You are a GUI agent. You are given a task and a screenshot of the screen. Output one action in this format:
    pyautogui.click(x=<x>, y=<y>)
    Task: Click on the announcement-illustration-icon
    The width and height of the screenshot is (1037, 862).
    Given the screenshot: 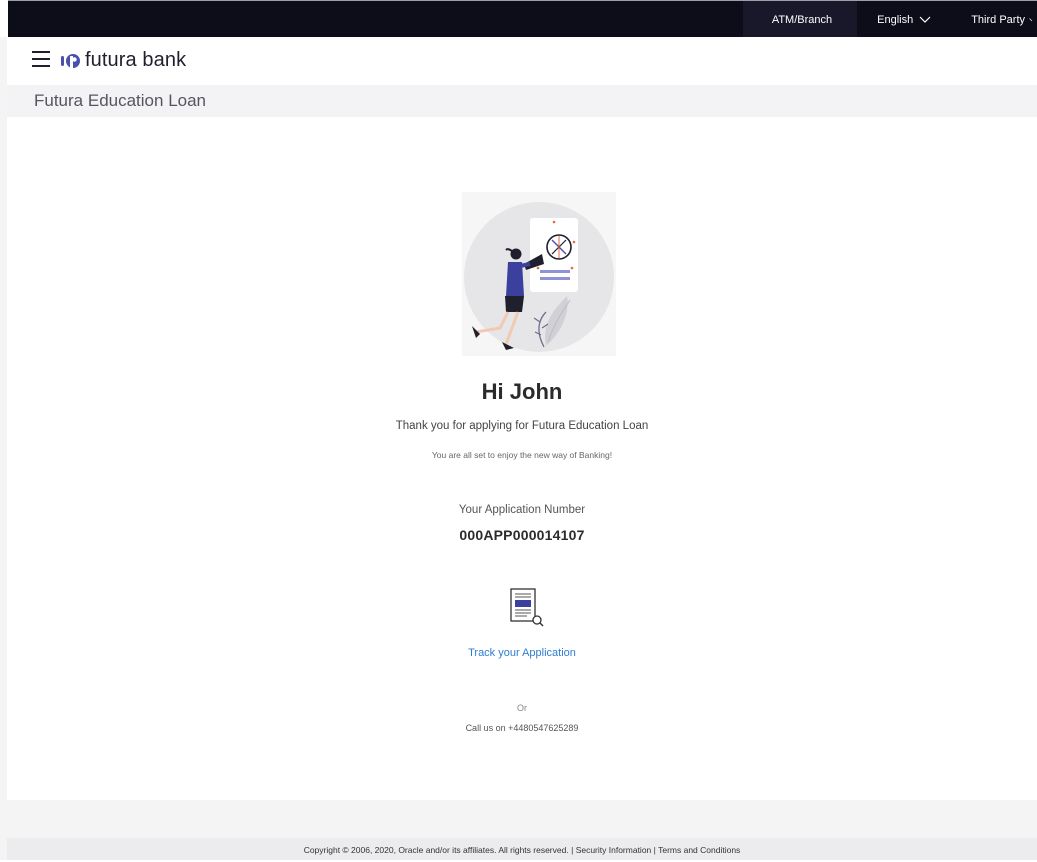 What is the action you would take?
    pyautogui.click(x=539, y=277)
    